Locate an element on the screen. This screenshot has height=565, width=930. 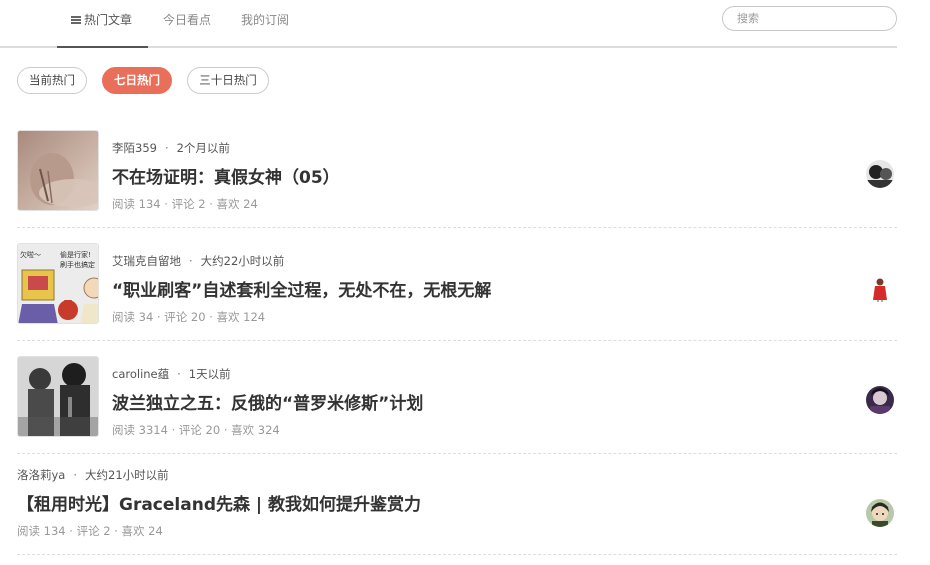
filter-label: 三十日热门 is located at coordinates (228, 80).